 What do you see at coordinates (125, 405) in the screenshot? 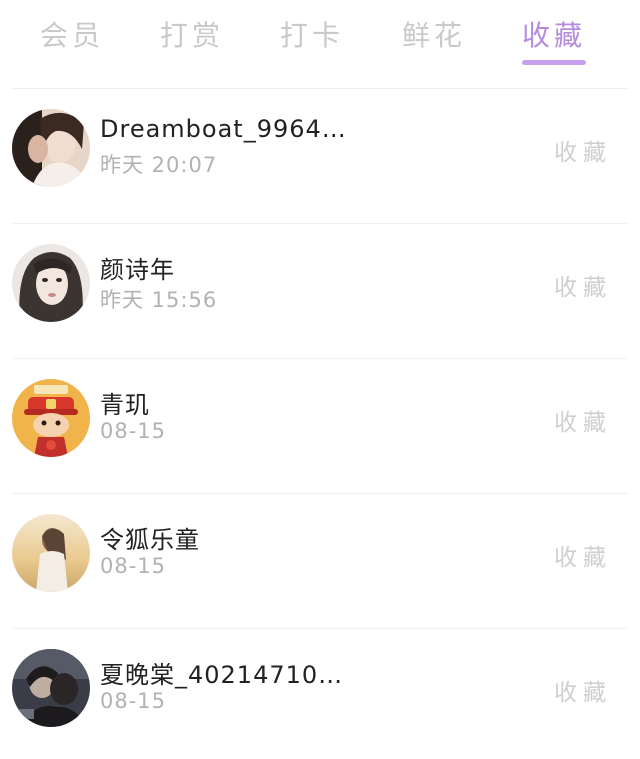
I see `user-name: 青玑` at bounding box center [125, 405].